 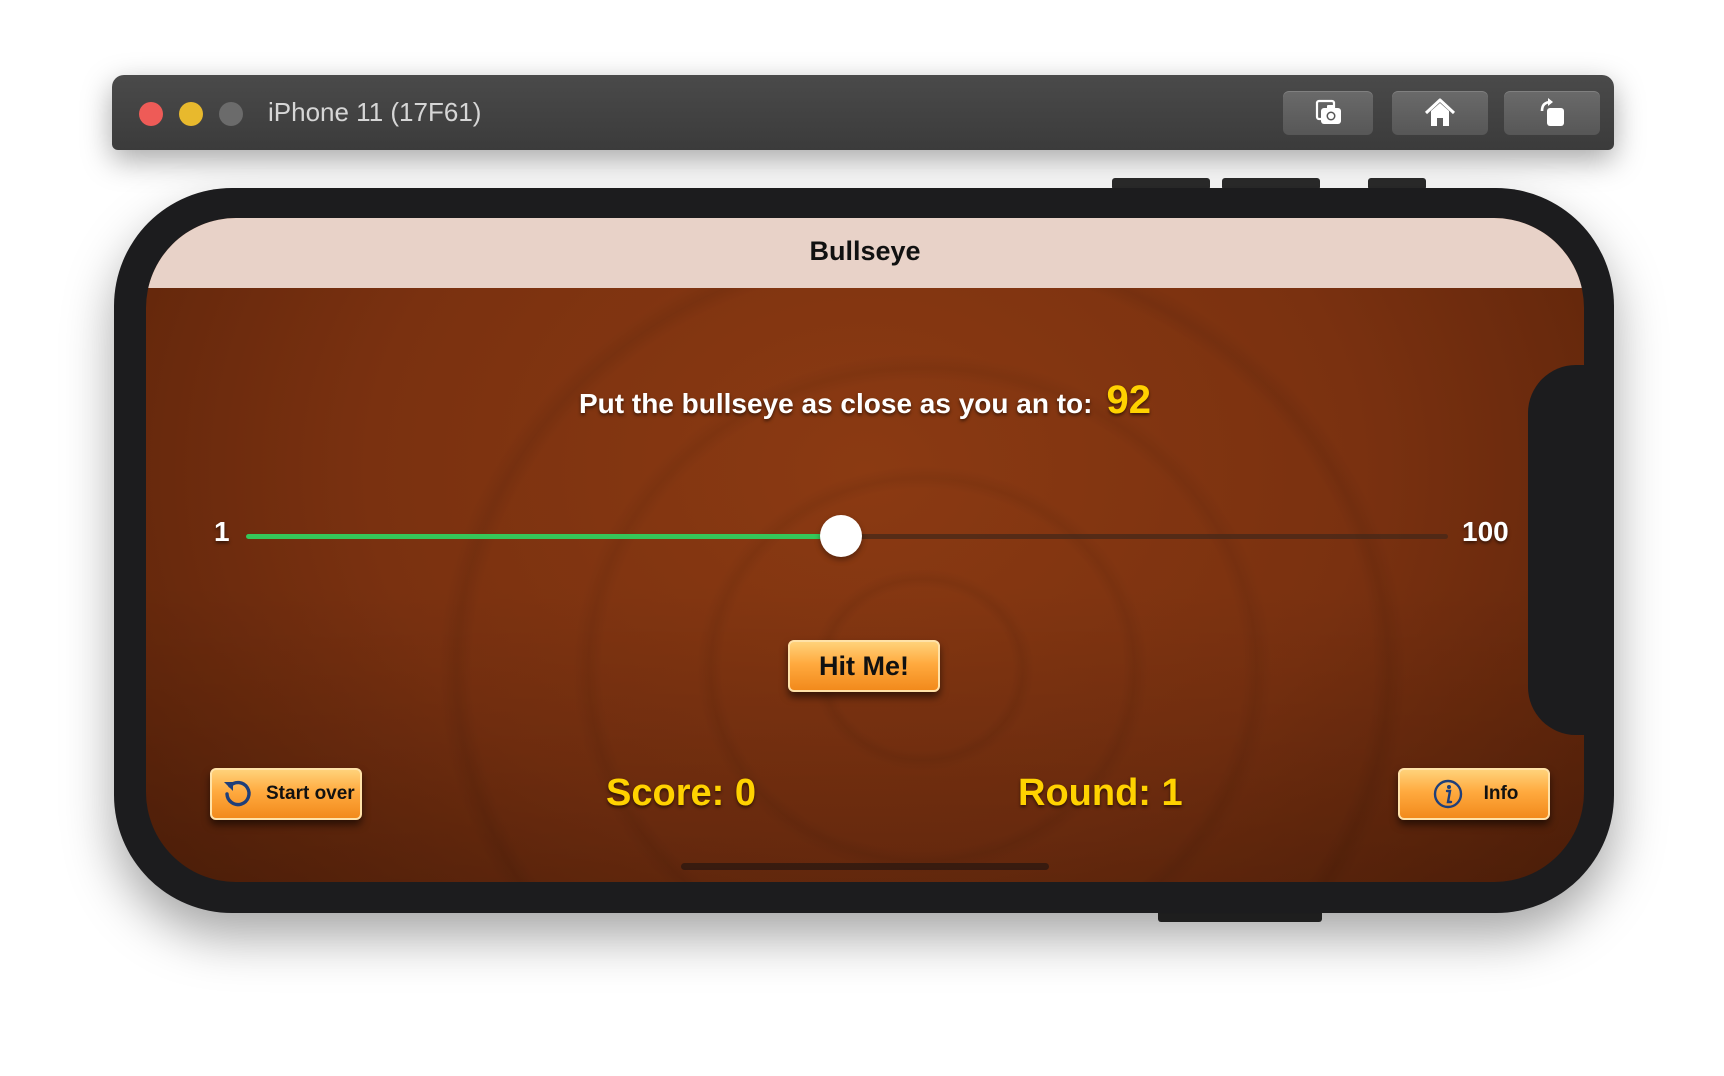 I want to click on slider-thumb, so click(x=840, y=536).